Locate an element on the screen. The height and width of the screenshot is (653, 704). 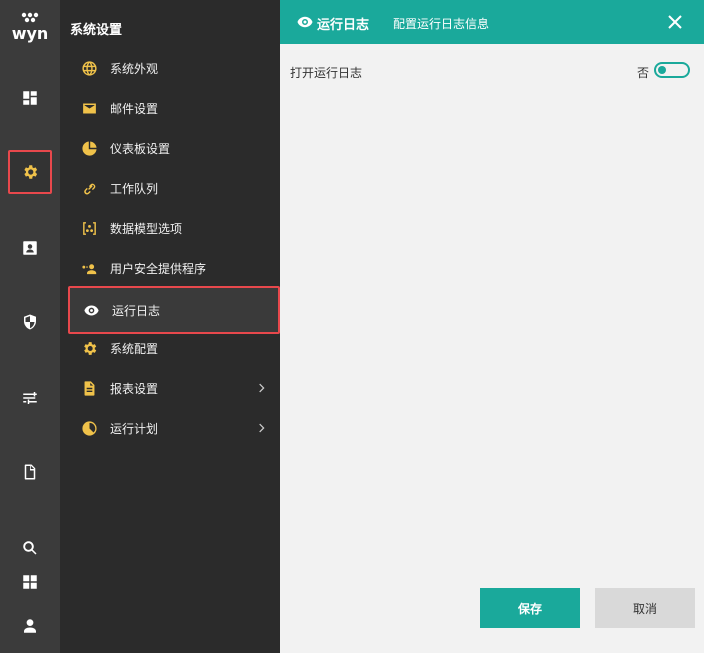
panel-subtitle: 配置运行日志信息 is located at coordinates (441, 24).